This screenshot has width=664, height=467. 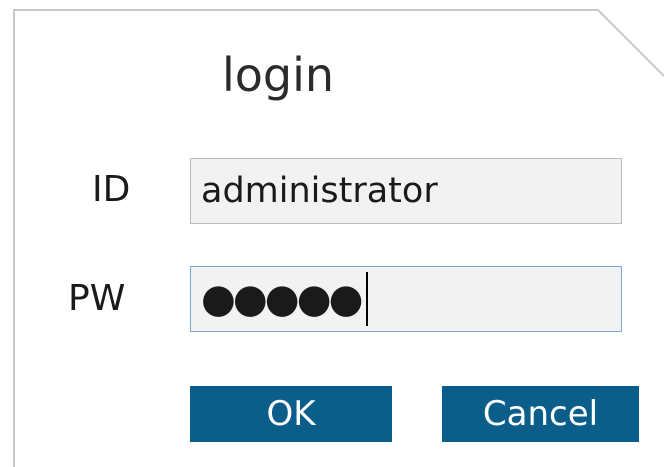 I want to click on password-input: ●●●●●, so click(x=406, y=299).